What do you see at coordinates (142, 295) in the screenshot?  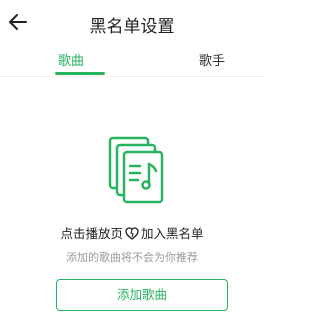 I see `add-song-button: 添加歌曲` at bounding box center [142, 295].